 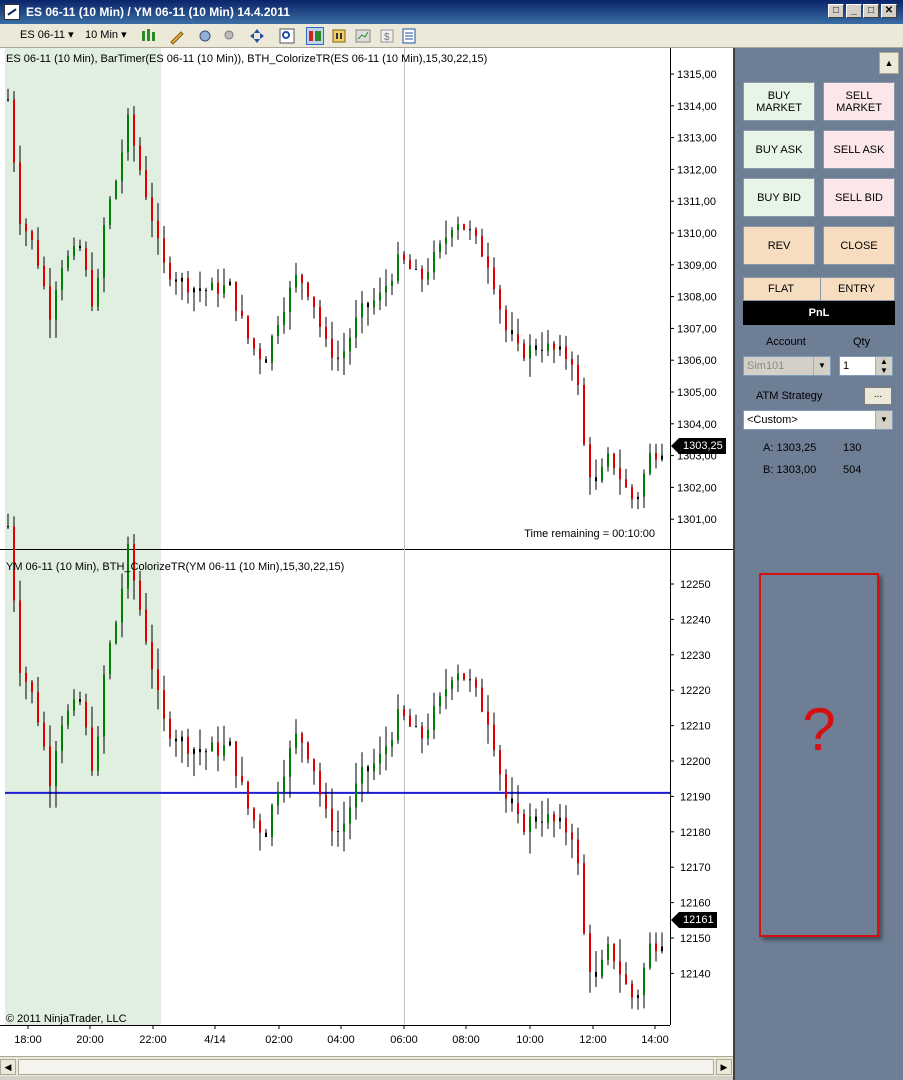 What do you see at coordinates (889, 11) in the screenshot?
I see `close-button: ✕` at bounding box center [889, 11].